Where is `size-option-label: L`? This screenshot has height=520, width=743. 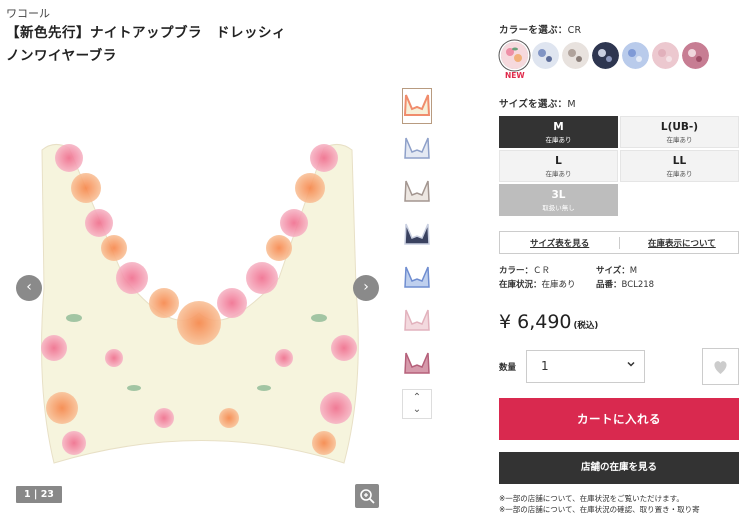 size-option-label: L is located at coordinates (558, 161).